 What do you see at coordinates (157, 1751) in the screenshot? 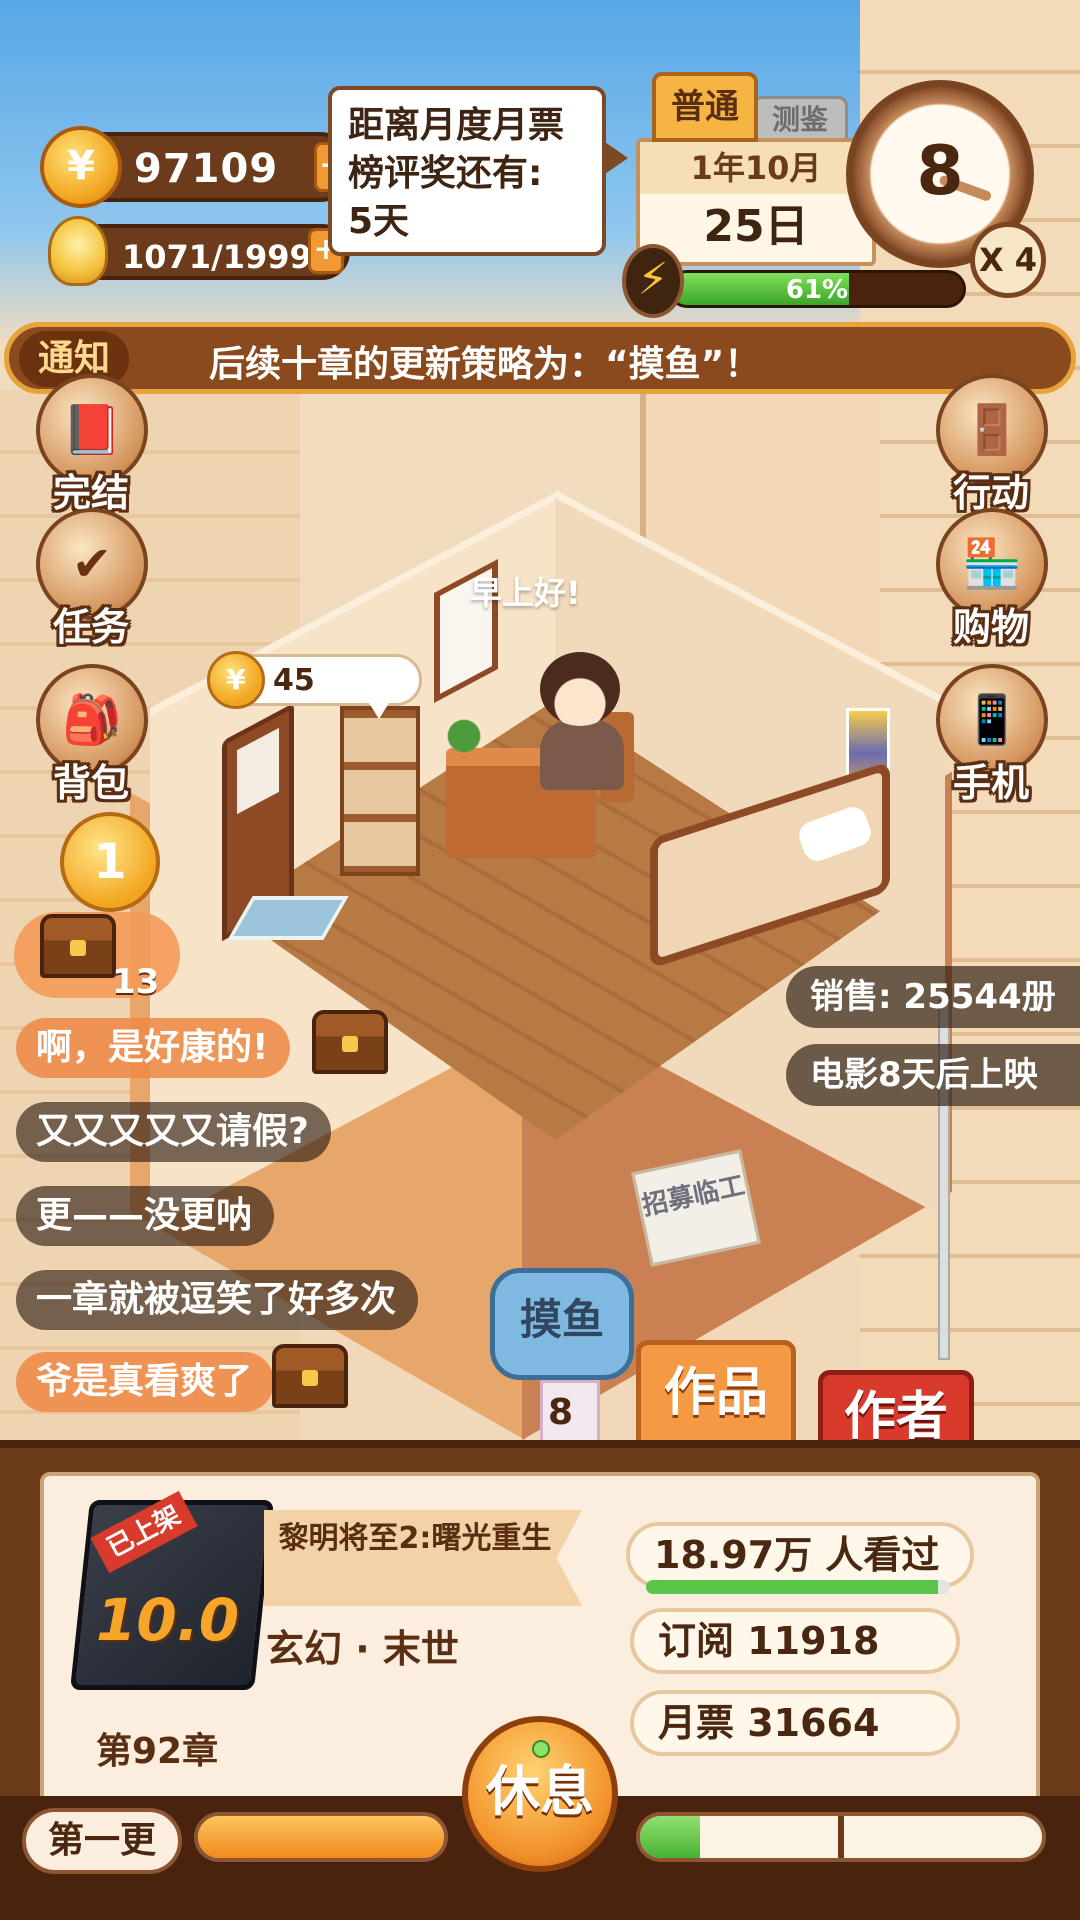
I see `book-chapter: 第92章` at bounding box center [157, 1751].